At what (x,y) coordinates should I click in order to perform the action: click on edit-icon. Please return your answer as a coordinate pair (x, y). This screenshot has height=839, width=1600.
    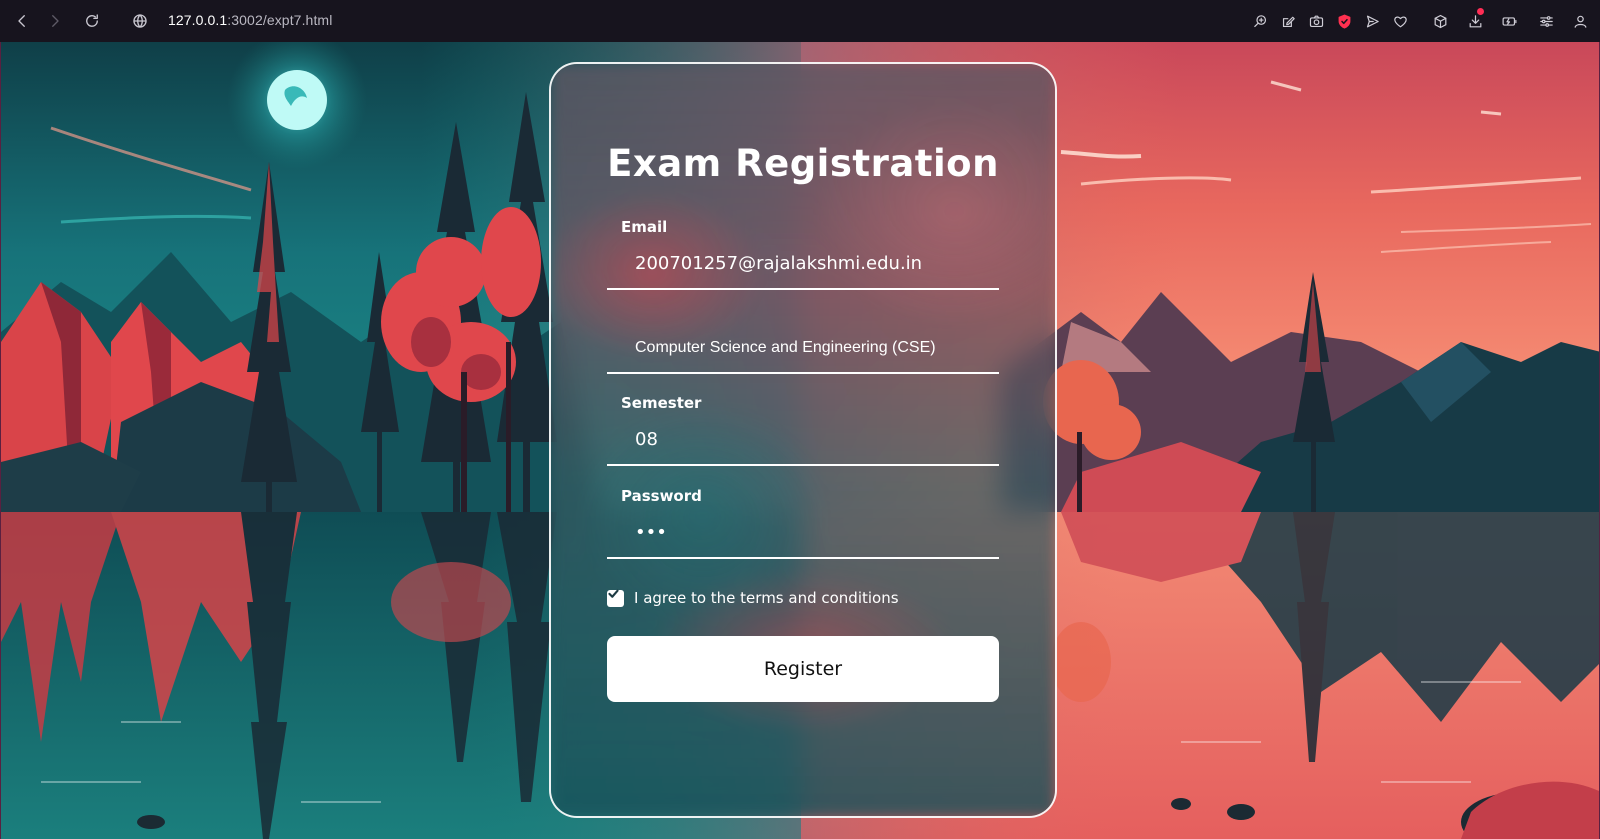
    Looking at the image, I should click on (1288, 21).